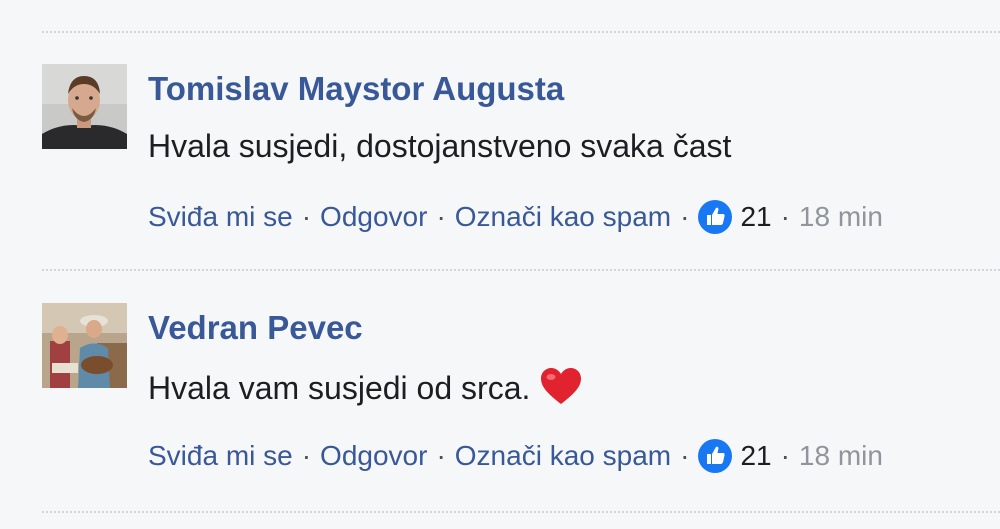 The width and height of the screenshot is (1000, 529). I want to click on comment-text-row: Hvala vam susjedi od srca., so click(365, 390).